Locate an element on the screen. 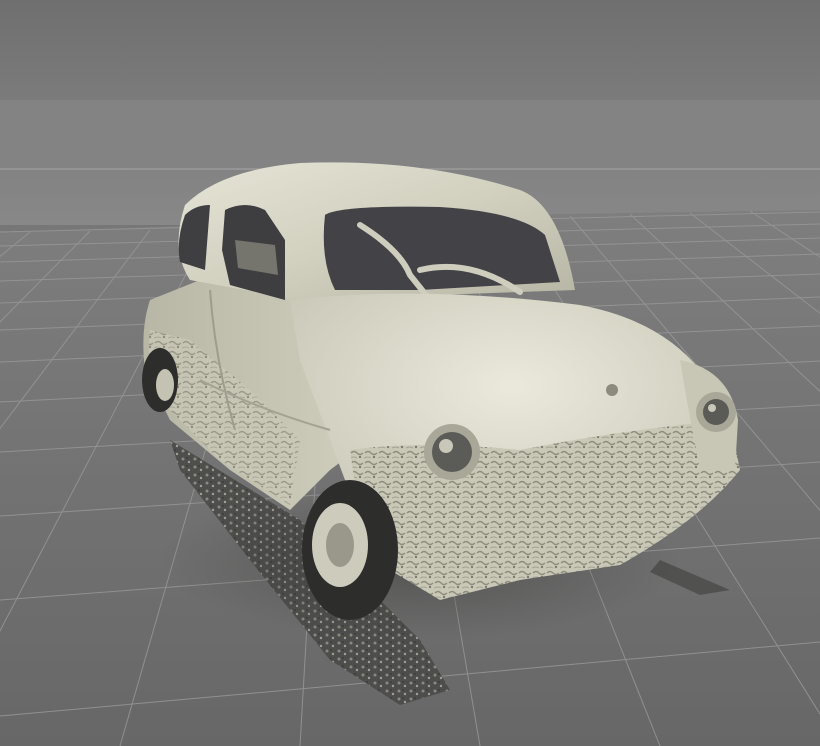 The height and width of the screenshot is (746, 820). right-headlight is located at coordinates (716, 412).